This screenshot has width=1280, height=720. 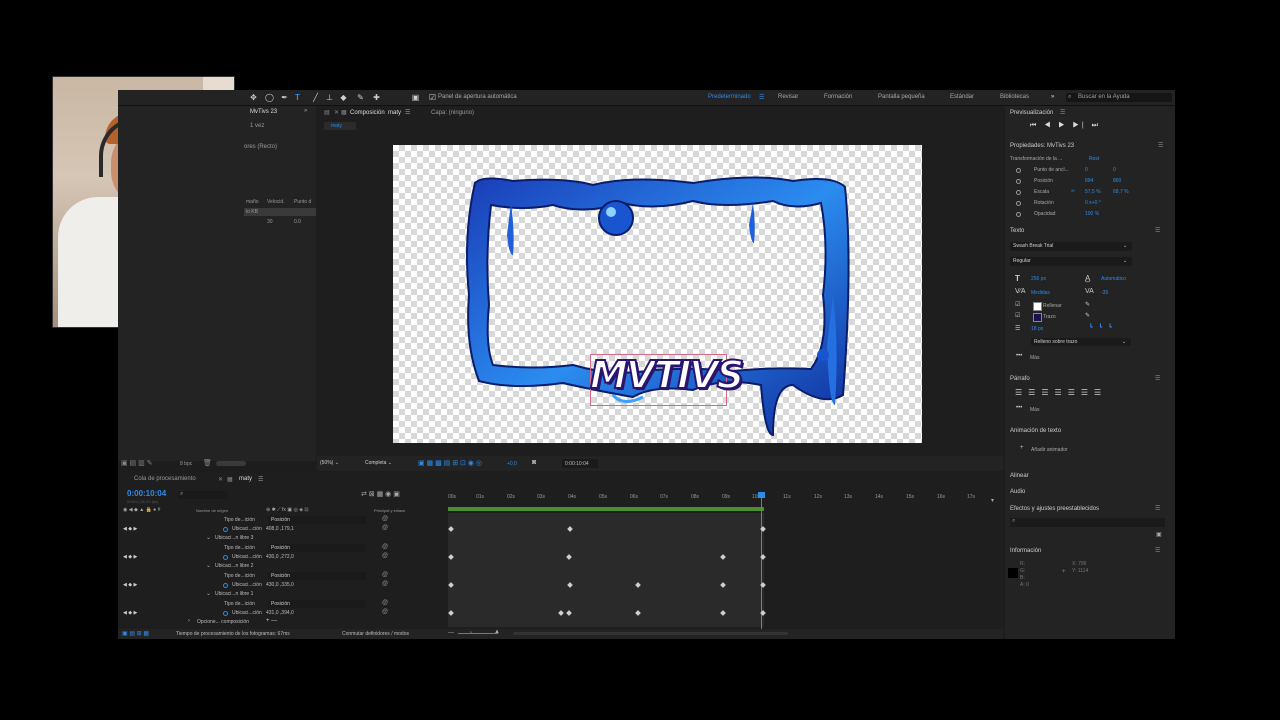 What do you see at coordinates (1157, 378) in the screenshot?
I see `paragraph-menu-icon: ☰` at bounding box center [1157, 378].